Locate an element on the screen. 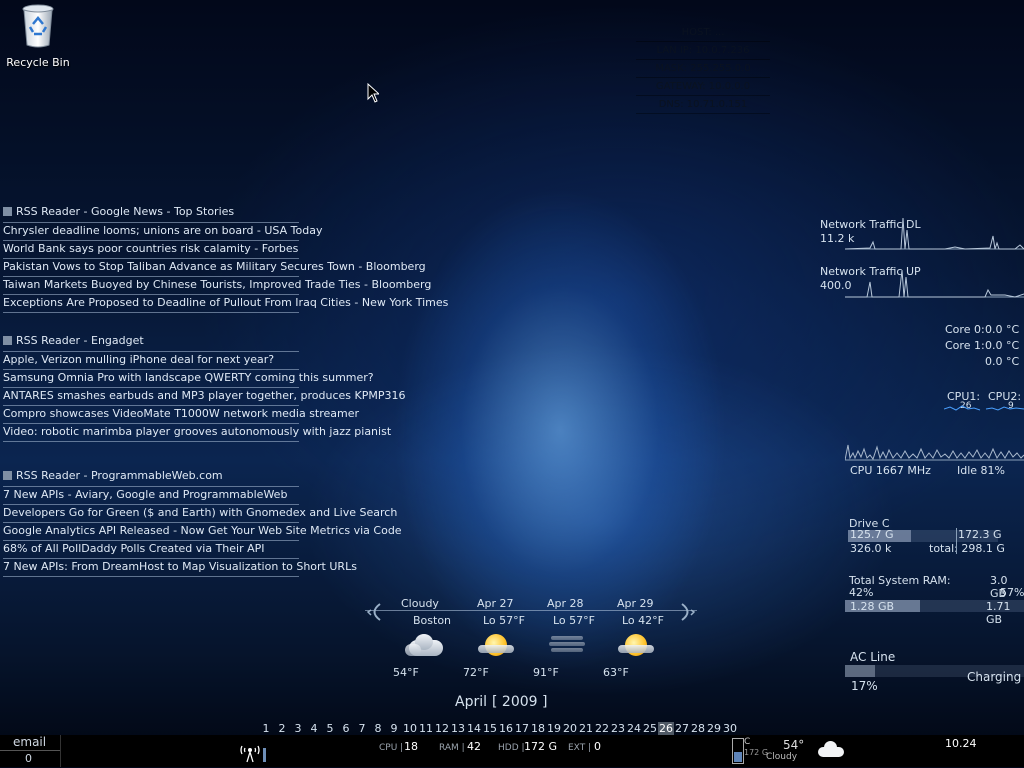 The height and width of the screenshot is (768, 1024). weather-prev-arrow-icon is located at coordinates (376, 614).